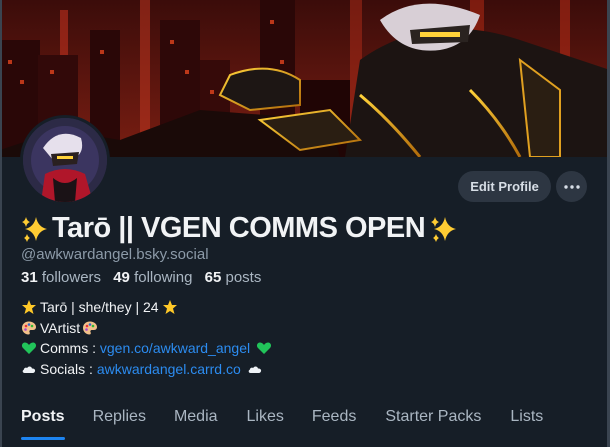 The width and height of the screenshot is (610, 447). Describe the element at coordinates (60, 327) in the screenshot. I see `bio-line-2: VArtist` at that location.